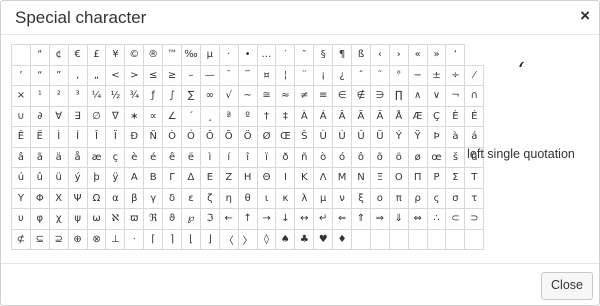 This screenshot has width=600, height=306. I want to click on character-cell: ∠, so click(172, 116).